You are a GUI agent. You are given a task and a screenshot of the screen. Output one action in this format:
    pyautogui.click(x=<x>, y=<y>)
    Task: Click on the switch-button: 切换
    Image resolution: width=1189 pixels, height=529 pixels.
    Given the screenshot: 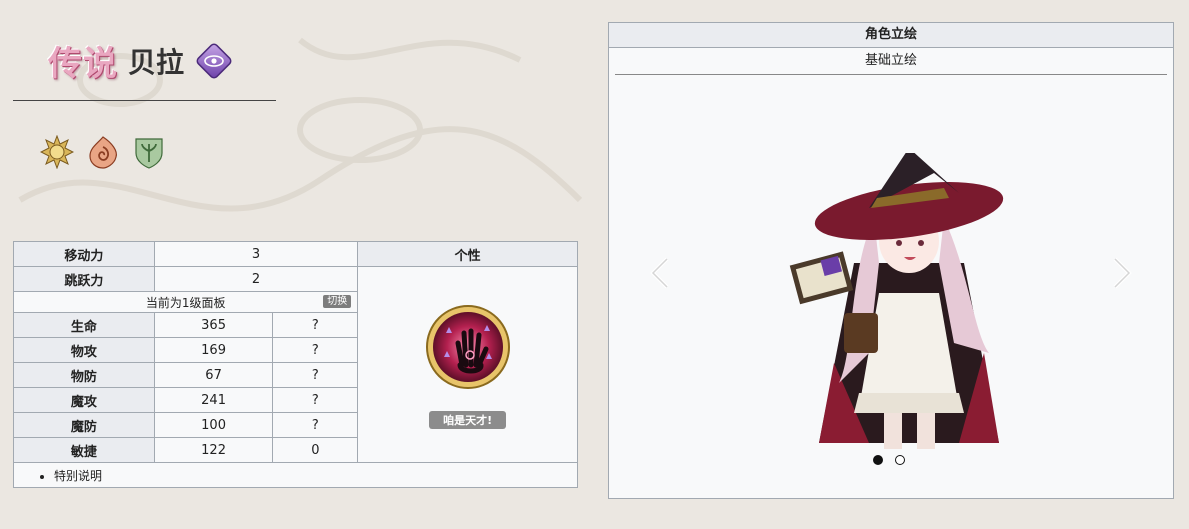 What is the action you would take?
    pyautogui.click(x=337, y=301)
    